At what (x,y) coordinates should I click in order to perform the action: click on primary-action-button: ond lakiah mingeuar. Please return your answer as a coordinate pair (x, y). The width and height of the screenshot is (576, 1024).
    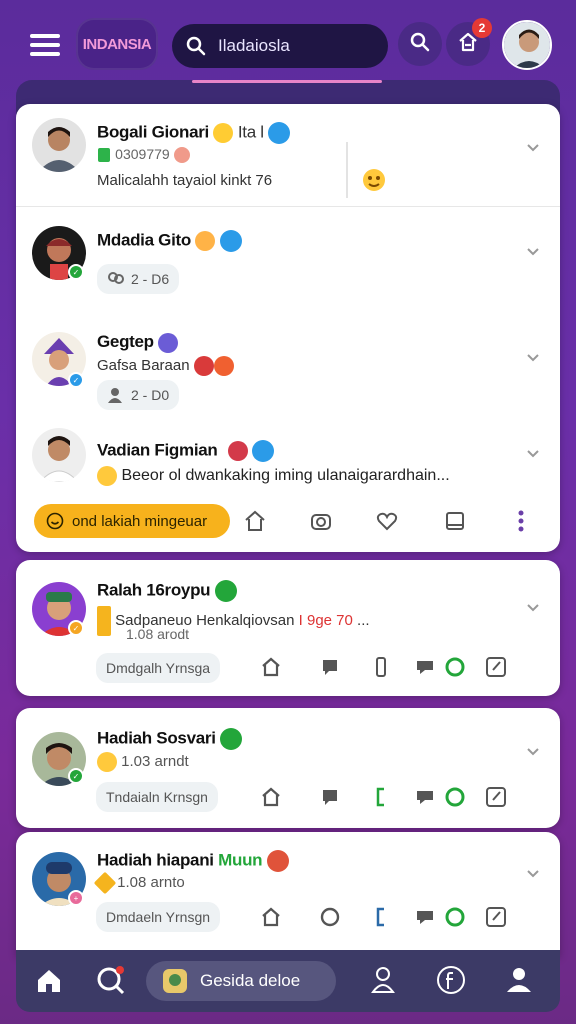
    Looking at the image, I should click on (132, 521).